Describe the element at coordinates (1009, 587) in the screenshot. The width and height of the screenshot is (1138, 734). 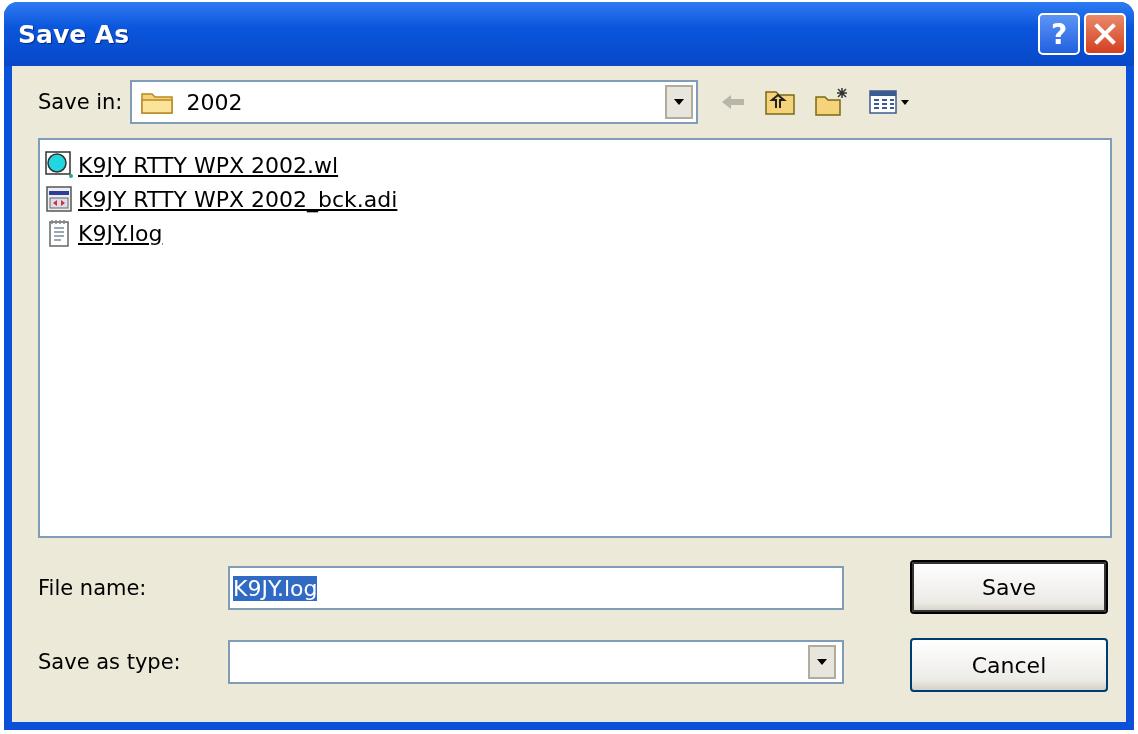
I see `save-button: Save` at that location.